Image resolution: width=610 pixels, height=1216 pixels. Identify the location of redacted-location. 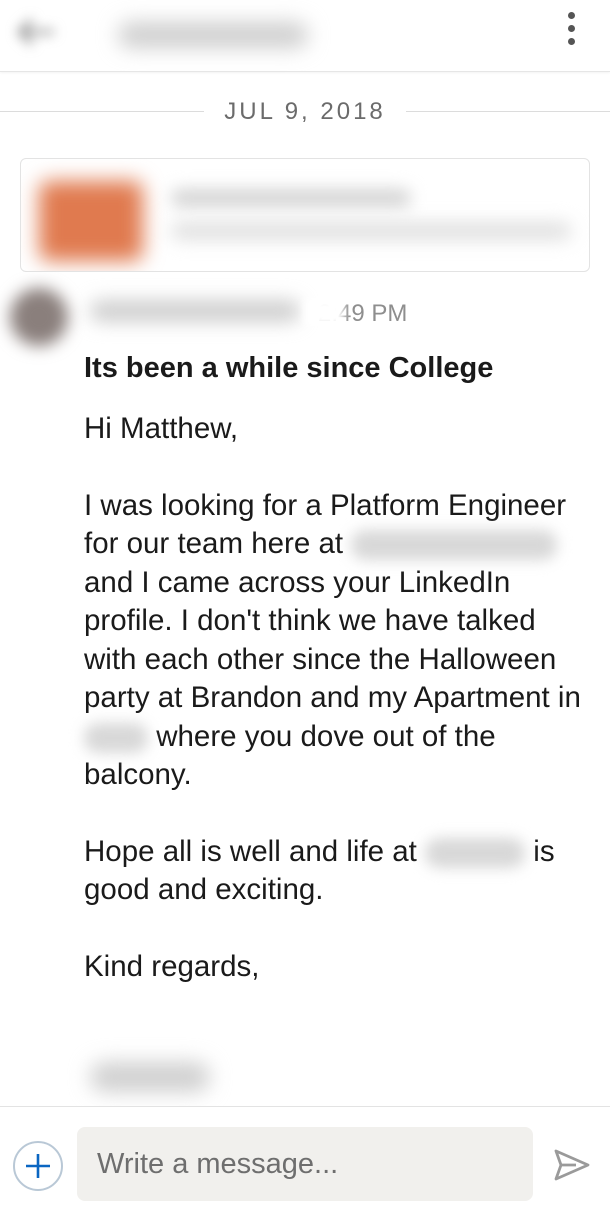
(116, 737).